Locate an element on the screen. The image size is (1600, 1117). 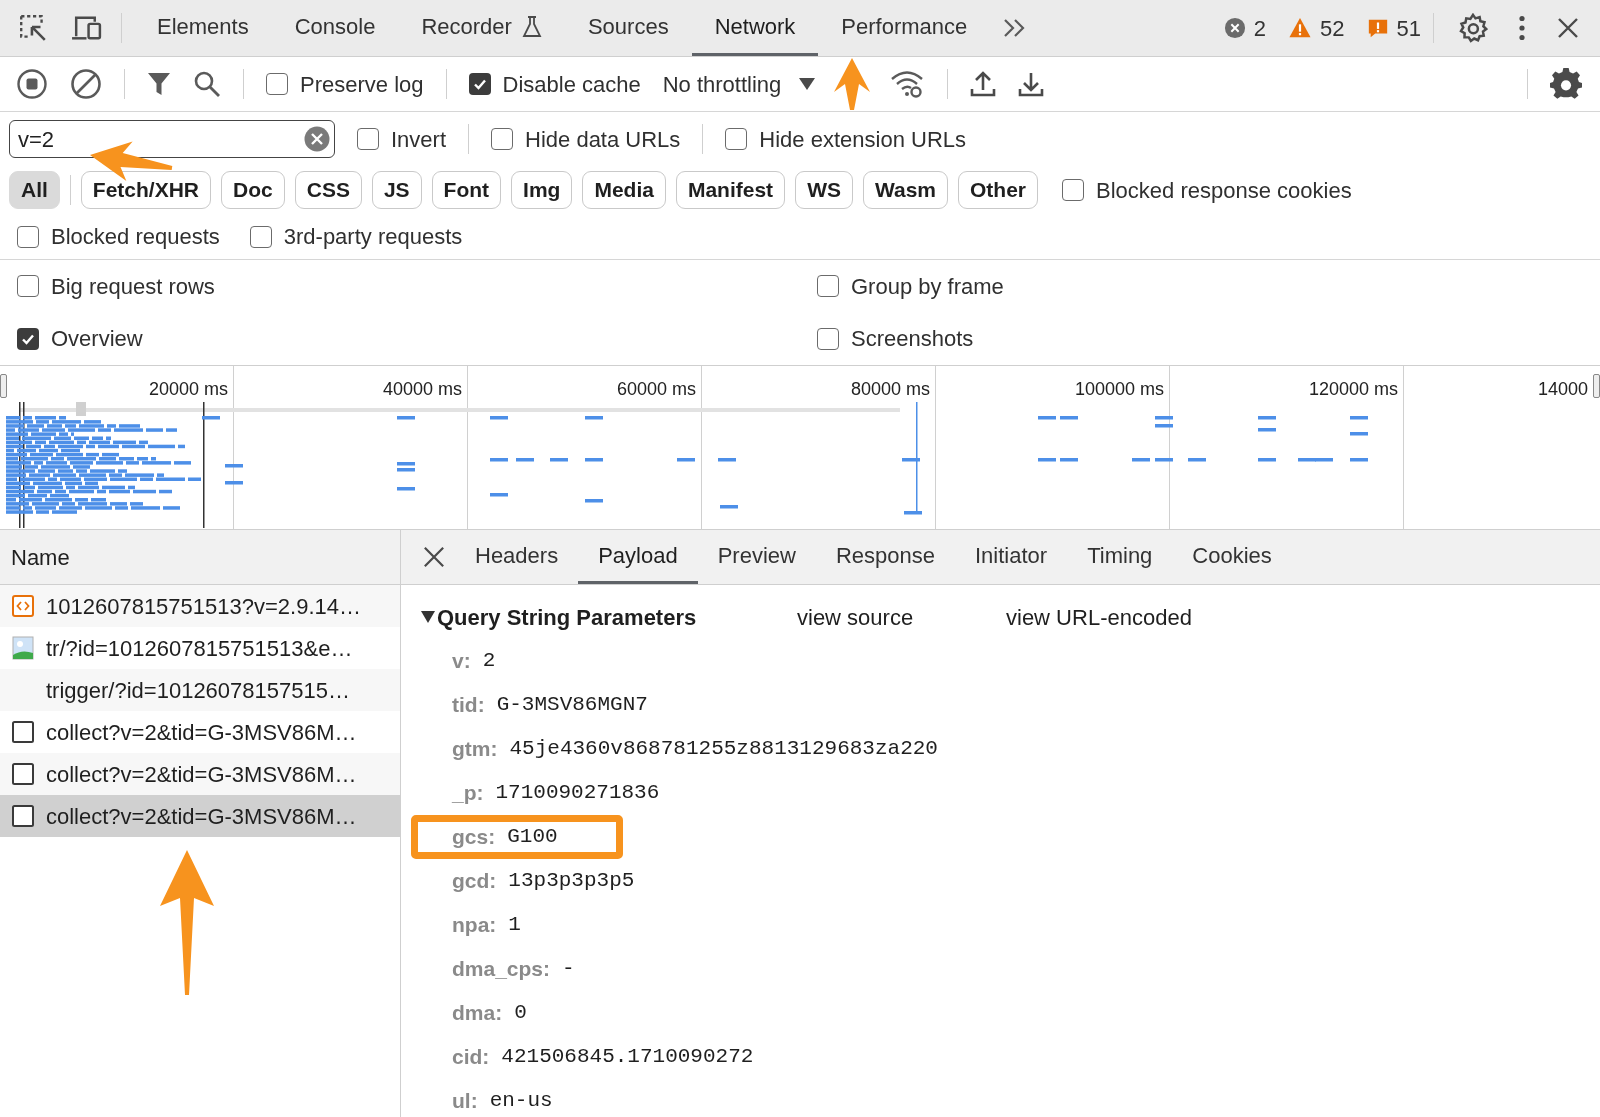
checkbox-label: Blocked requests is located at coordinates (135, 237).